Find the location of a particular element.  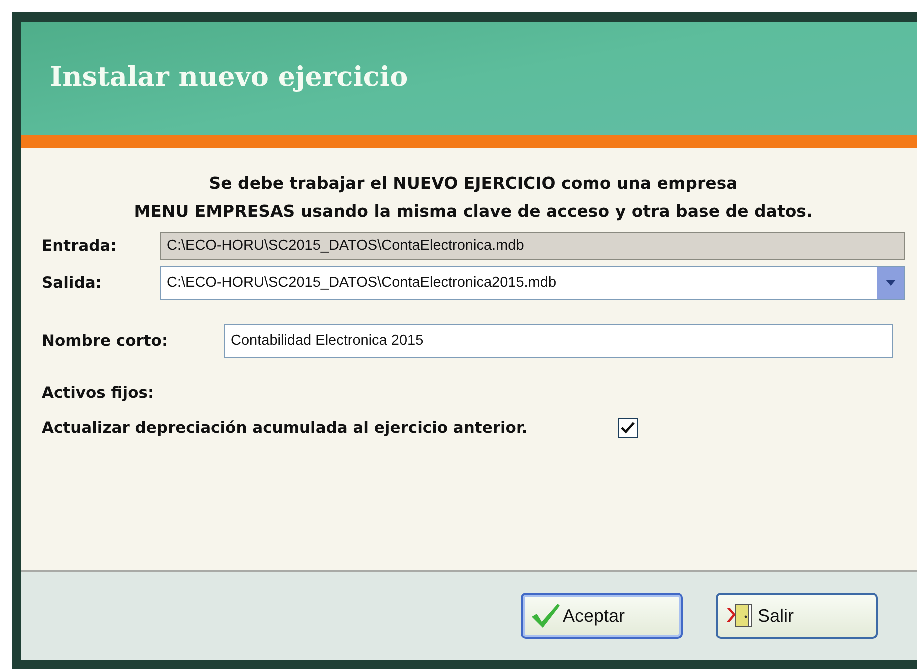

exit-button: Salir is located at coordinates (797, 616).